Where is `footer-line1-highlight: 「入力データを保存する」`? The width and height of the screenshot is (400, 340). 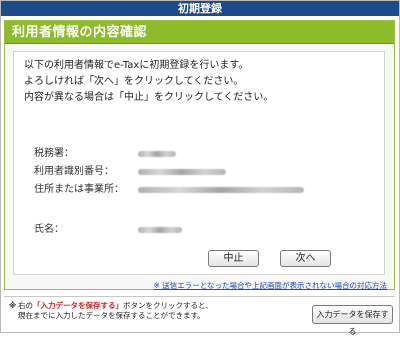 footer-line1-highlight: 「入力データを保存する」 is located at coordinates (78, 305).